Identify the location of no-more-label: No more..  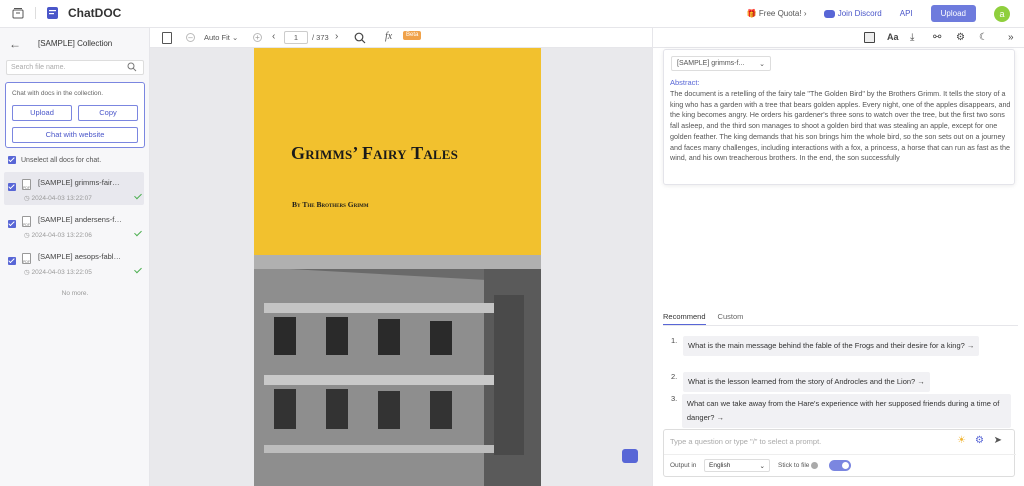
(75, 293).